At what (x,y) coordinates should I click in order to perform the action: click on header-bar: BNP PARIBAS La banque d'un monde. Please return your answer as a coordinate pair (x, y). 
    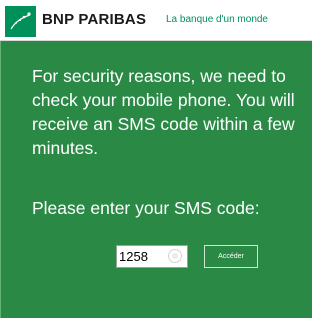
    Looking at the image, I should click on (156, 20).